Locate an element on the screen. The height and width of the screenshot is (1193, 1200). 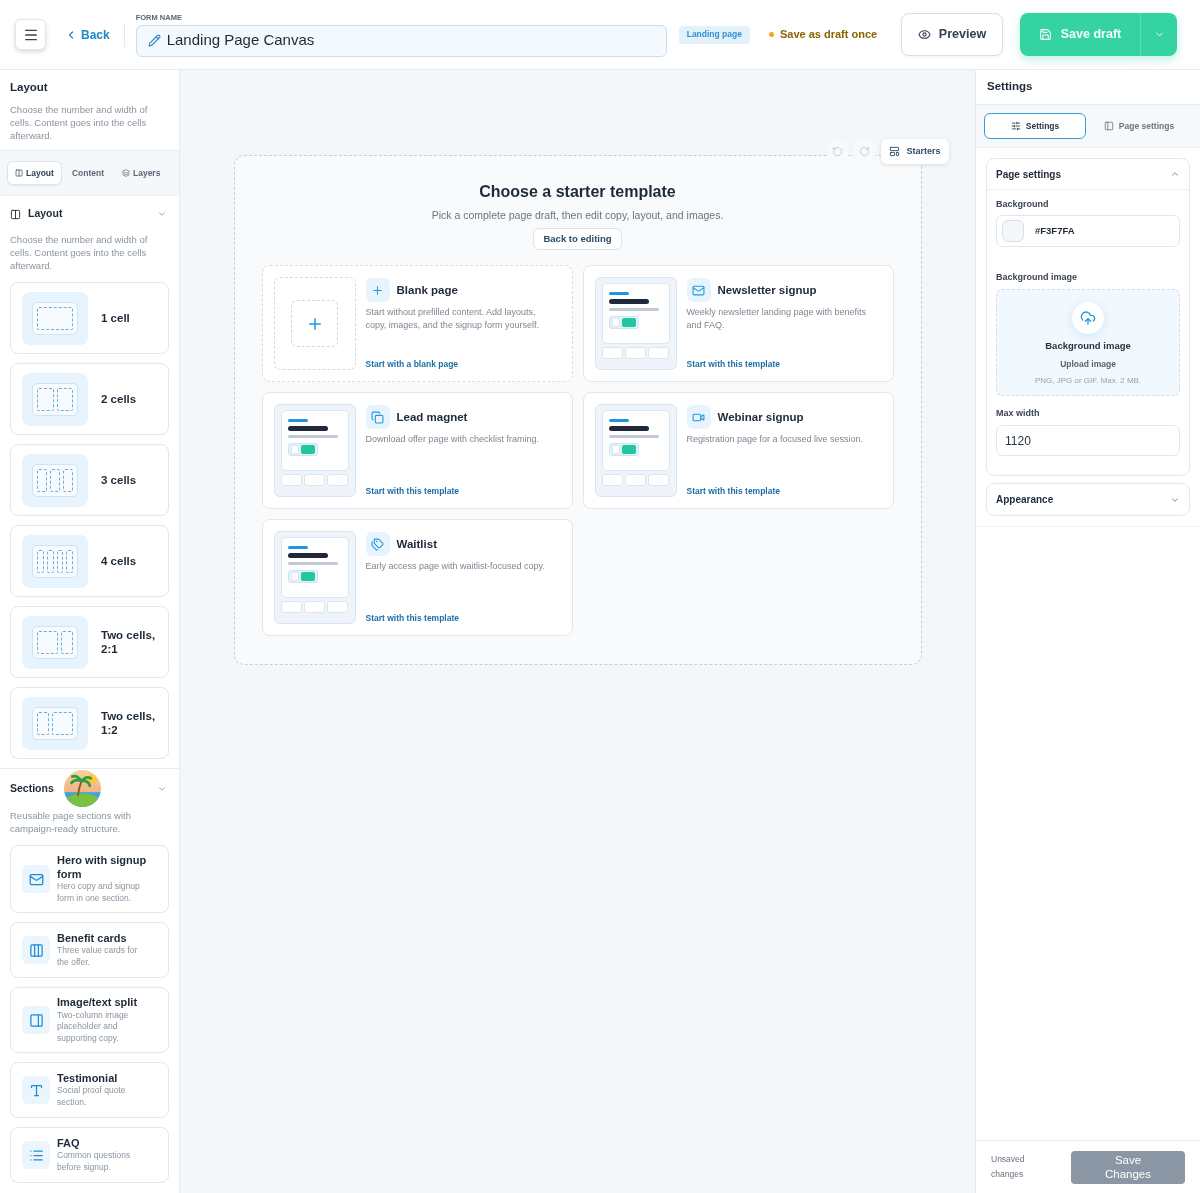
color-field: #F3F7FA is located at coordinates (1088, 231).